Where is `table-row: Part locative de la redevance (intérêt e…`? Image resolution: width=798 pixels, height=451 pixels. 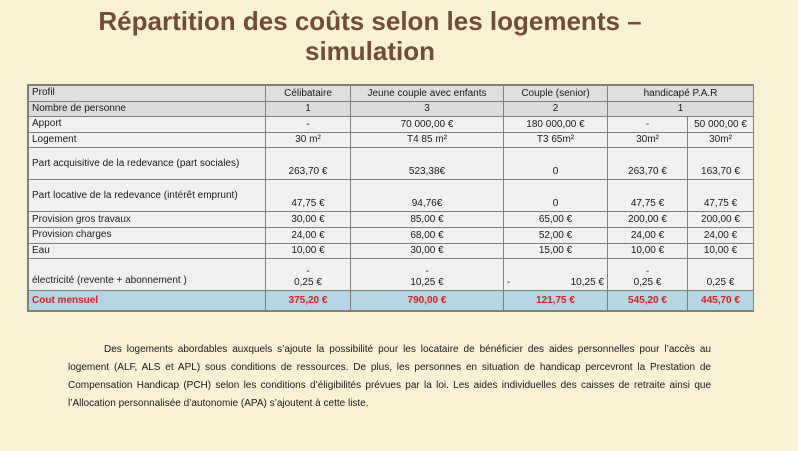 table-row: Part locative de la redevance (intérêt e… is located at coordinates (391, 196).